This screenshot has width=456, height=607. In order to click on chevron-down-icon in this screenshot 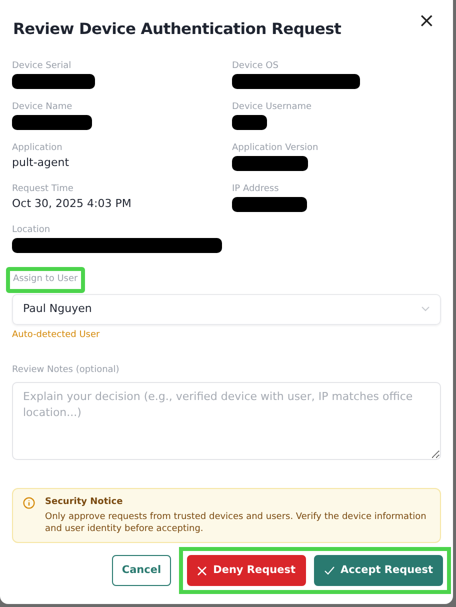, I will do `click(425, 309)`.